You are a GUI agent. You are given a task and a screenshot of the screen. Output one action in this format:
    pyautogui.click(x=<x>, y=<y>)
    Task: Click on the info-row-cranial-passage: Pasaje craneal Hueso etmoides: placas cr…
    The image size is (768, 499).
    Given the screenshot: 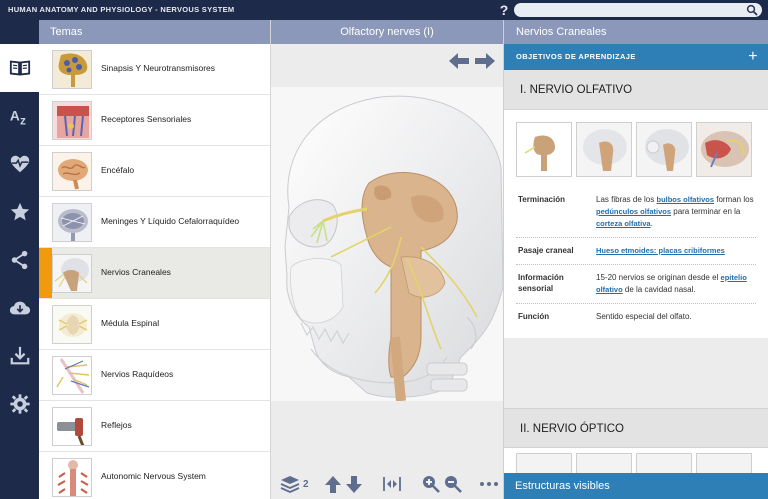 What is the action you would take?
    pyautogui.click(x=636, y=250)
    